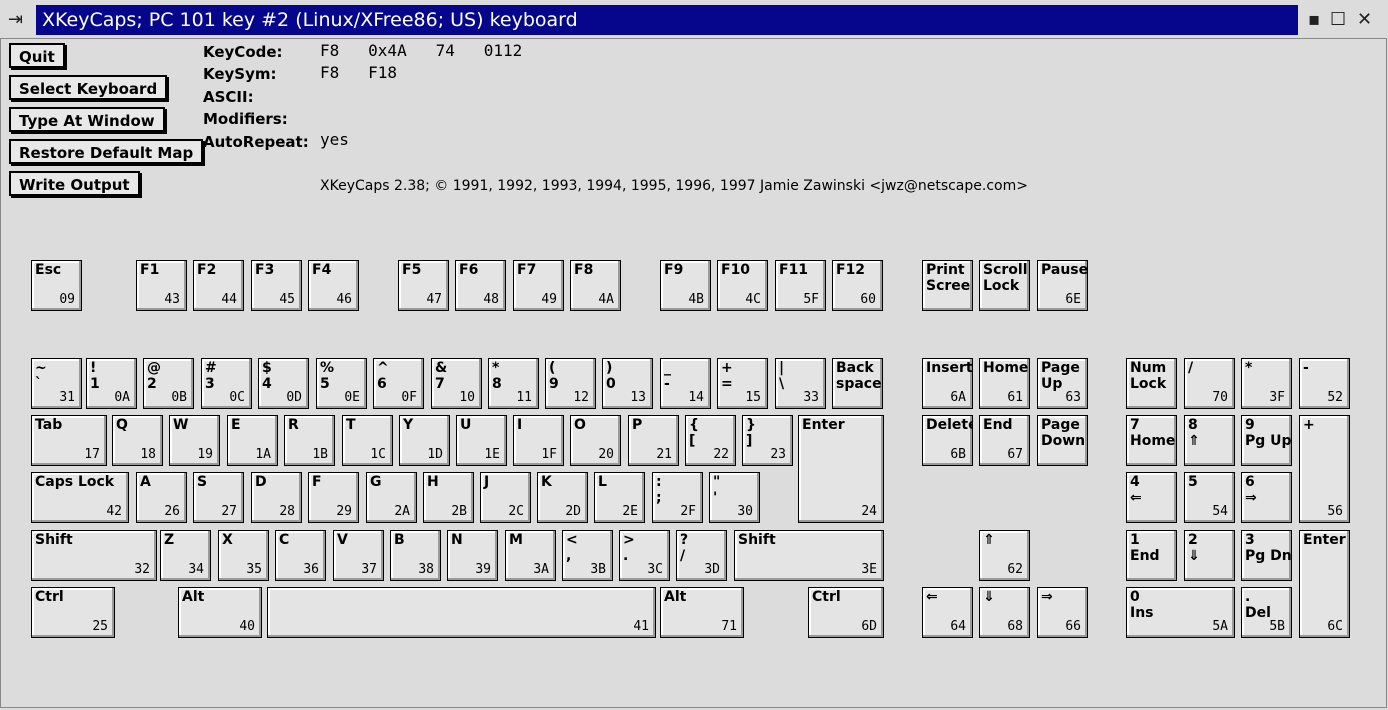 The width and height of the screenshot is (1388, 710). Describe the element at coordinates (846, 612) in the screenshot. I see `key: Ctrl 6D` at that location.